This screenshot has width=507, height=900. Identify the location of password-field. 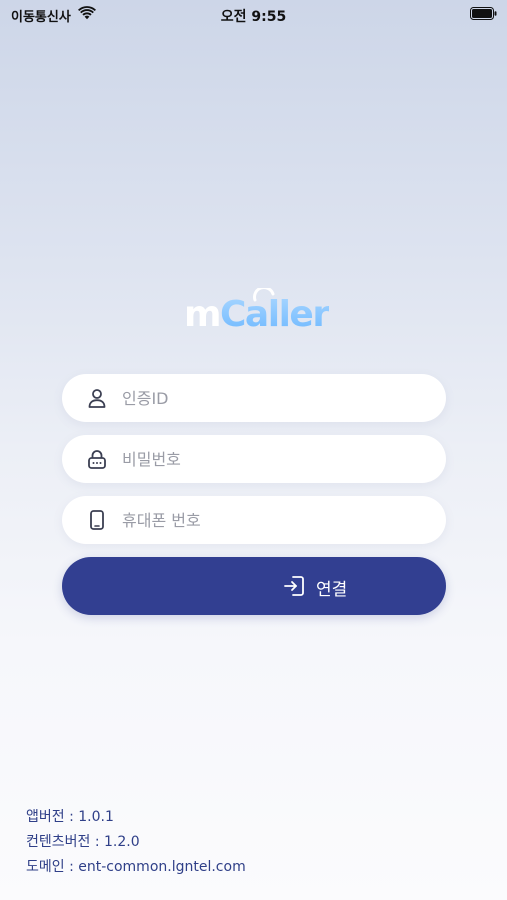
(254, 459).